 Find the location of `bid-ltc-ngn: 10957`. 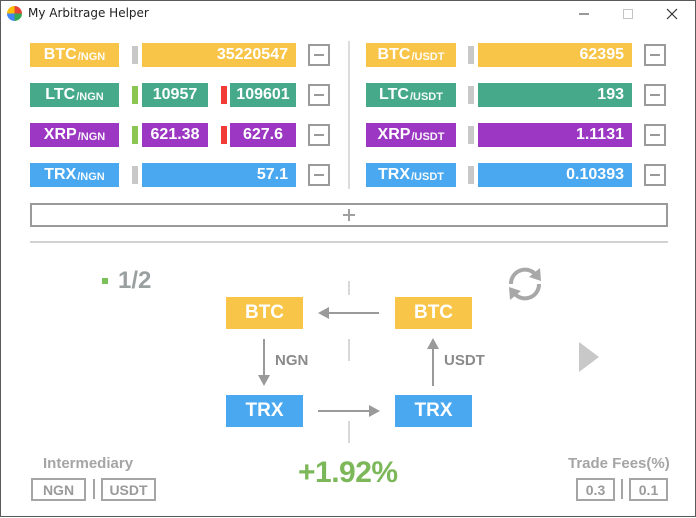

bid-ltc-ngn: 10957 is located at coordinates (175, 95).